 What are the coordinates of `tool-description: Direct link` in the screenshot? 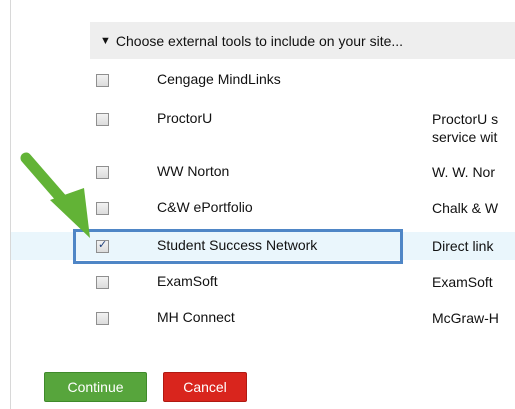 It's located at (463, 246).